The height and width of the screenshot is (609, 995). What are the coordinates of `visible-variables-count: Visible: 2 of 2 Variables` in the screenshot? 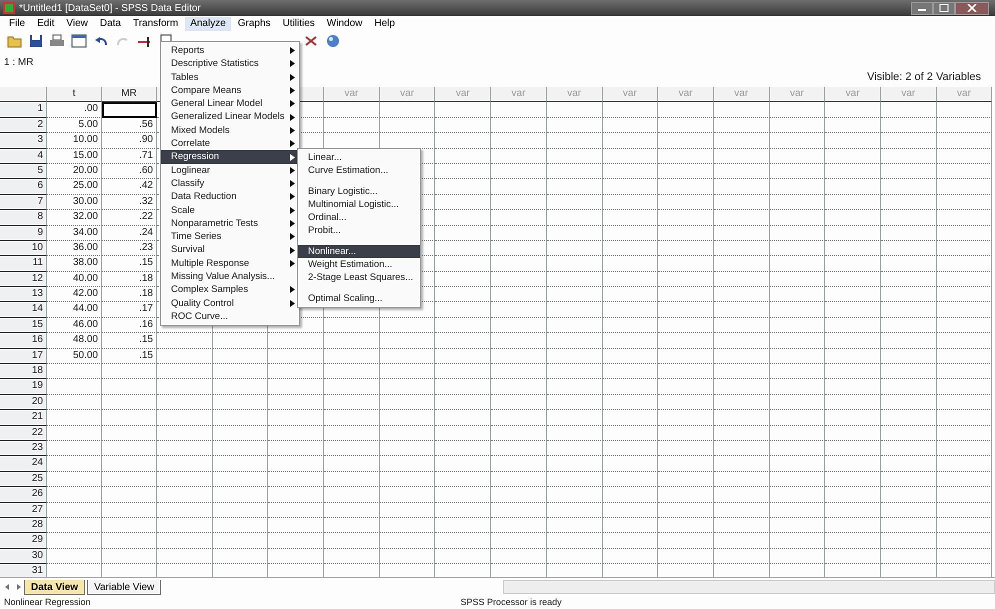 It's located at (924, 77).